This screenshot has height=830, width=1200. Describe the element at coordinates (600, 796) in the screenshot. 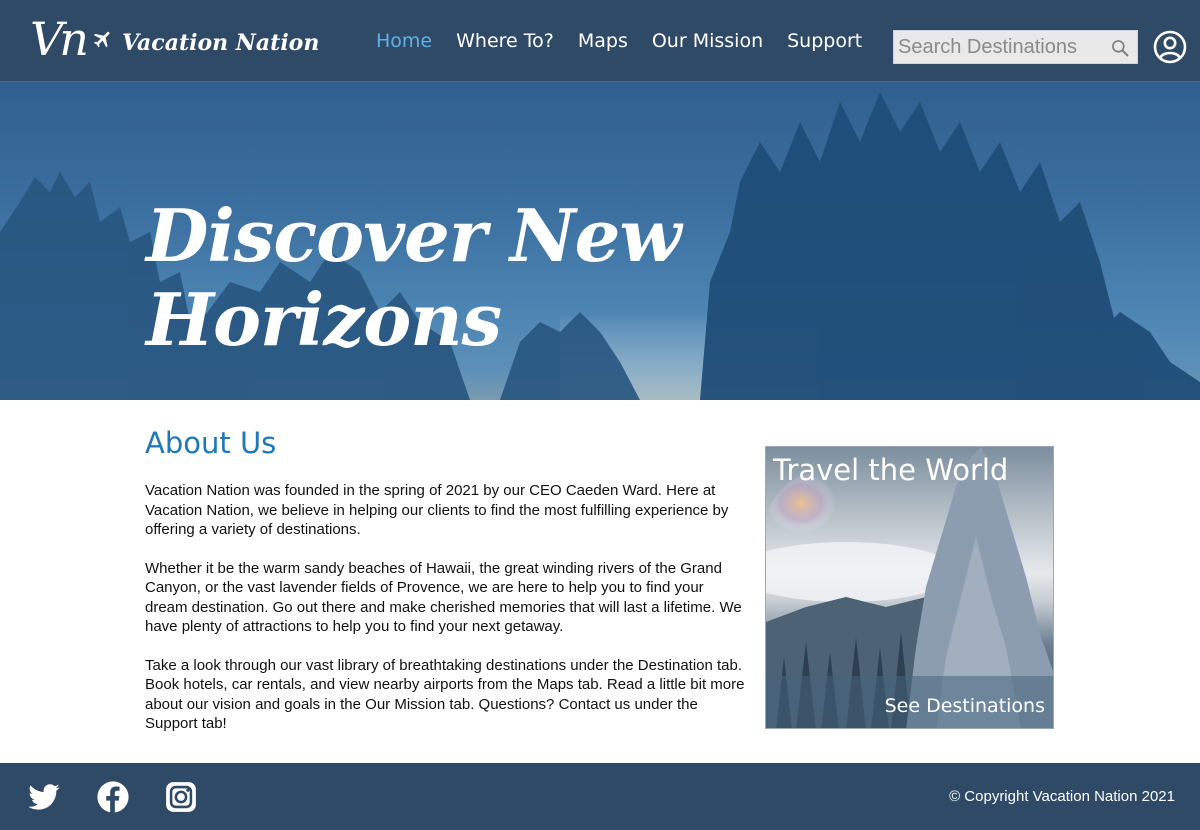

I see `footer: © Copyright Vacation Nation 2021` at that location.